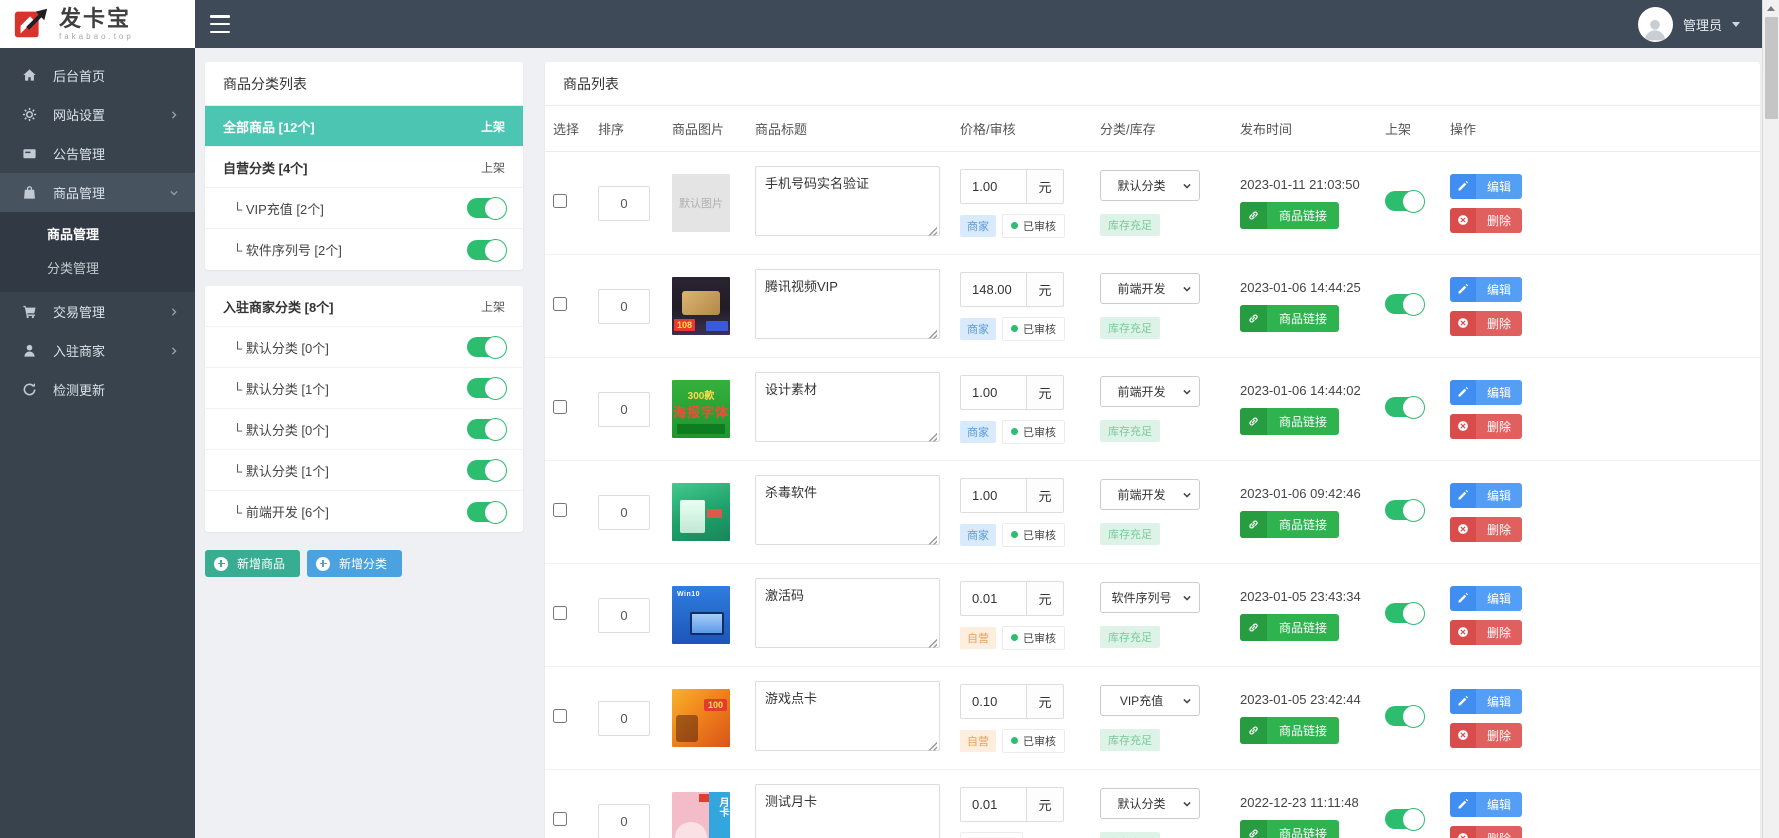 Image resolution: width=1779 pixels, height=838 pixels. Describe the element at coordinates (847, 200) in the screenshot. I see `product-title-textarea: 手机号码实名验证` at that location.